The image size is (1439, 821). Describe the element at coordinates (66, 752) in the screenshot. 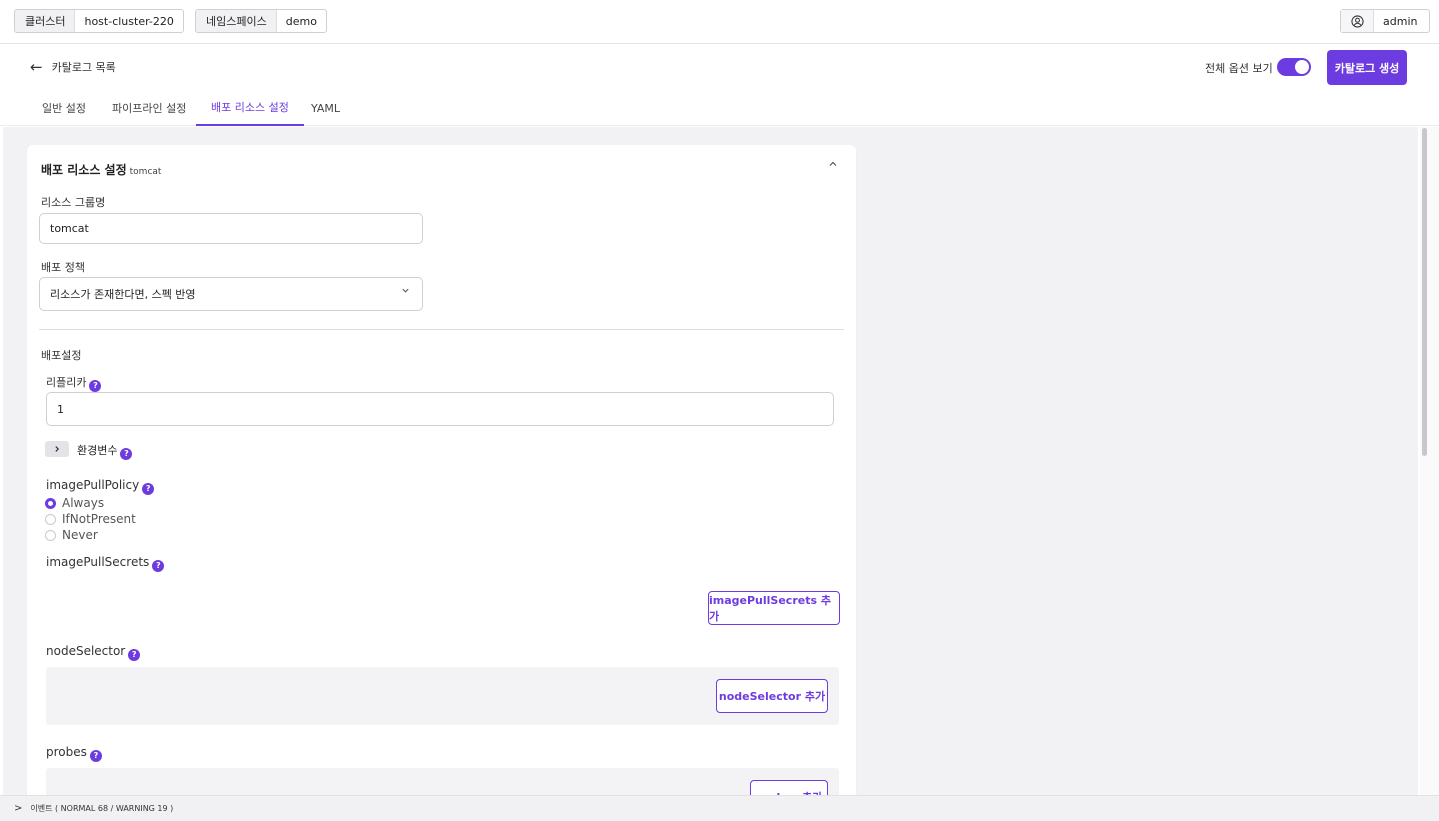

I see `probes-text: probes` at that location.